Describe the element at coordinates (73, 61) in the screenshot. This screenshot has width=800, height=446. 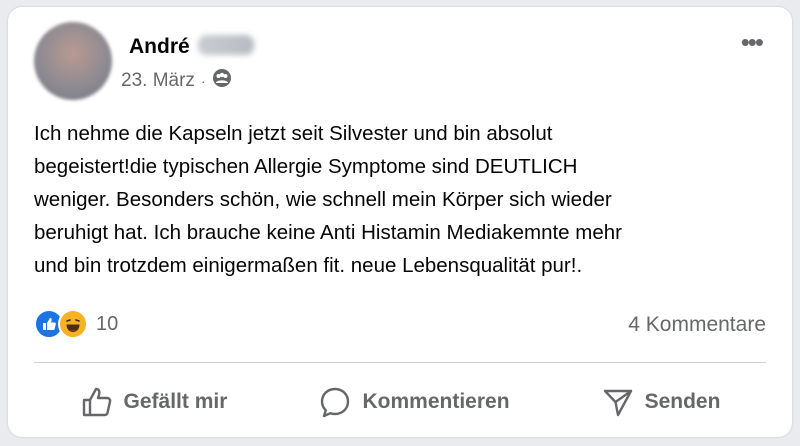
I see `avatar` at that location.